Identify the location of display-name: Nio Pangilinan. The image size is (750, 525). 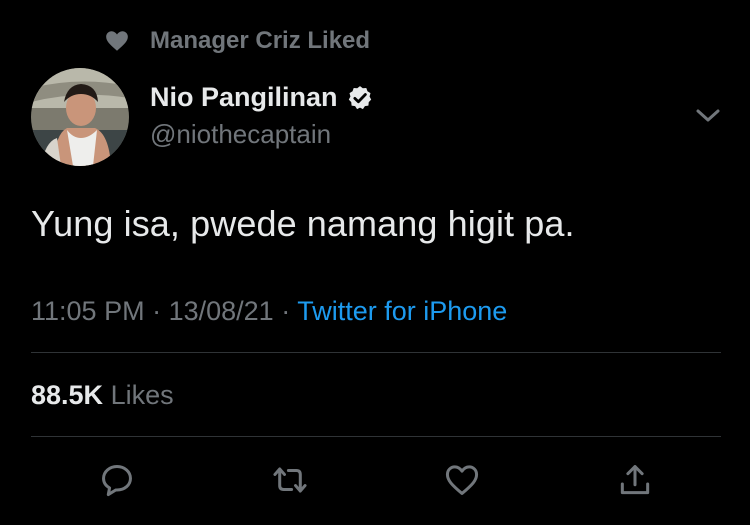
(244, 97).